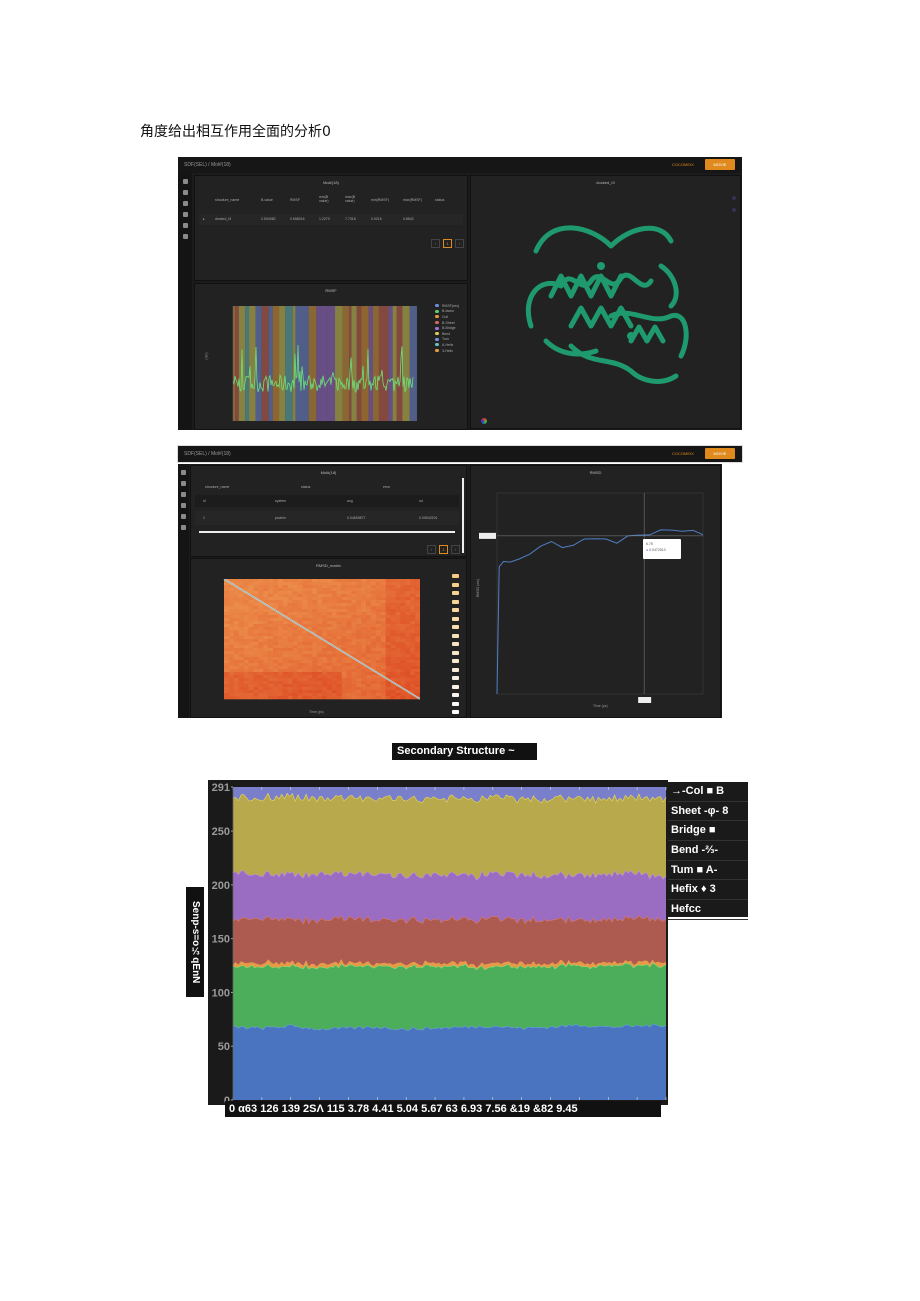 Image resolution: width=920 pixels, height=1301 pixels. What do you see at coordinates (328, 565) in the screenshot?
I see `panel-title: RMSD_matrix` at bounding box center [328, 565].